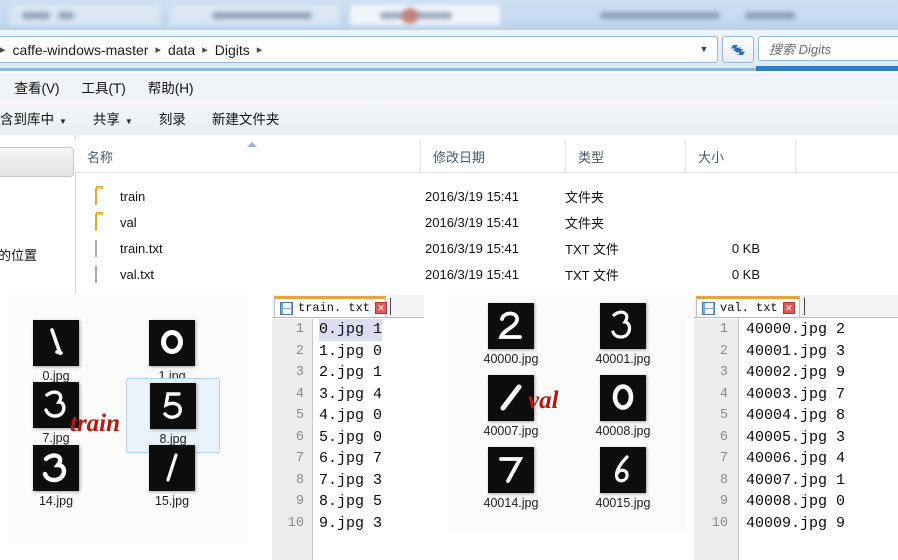 Image resolution: width=898 pixels, height=560 pixels. I want to click on line-number: 10, so click(719, 523).